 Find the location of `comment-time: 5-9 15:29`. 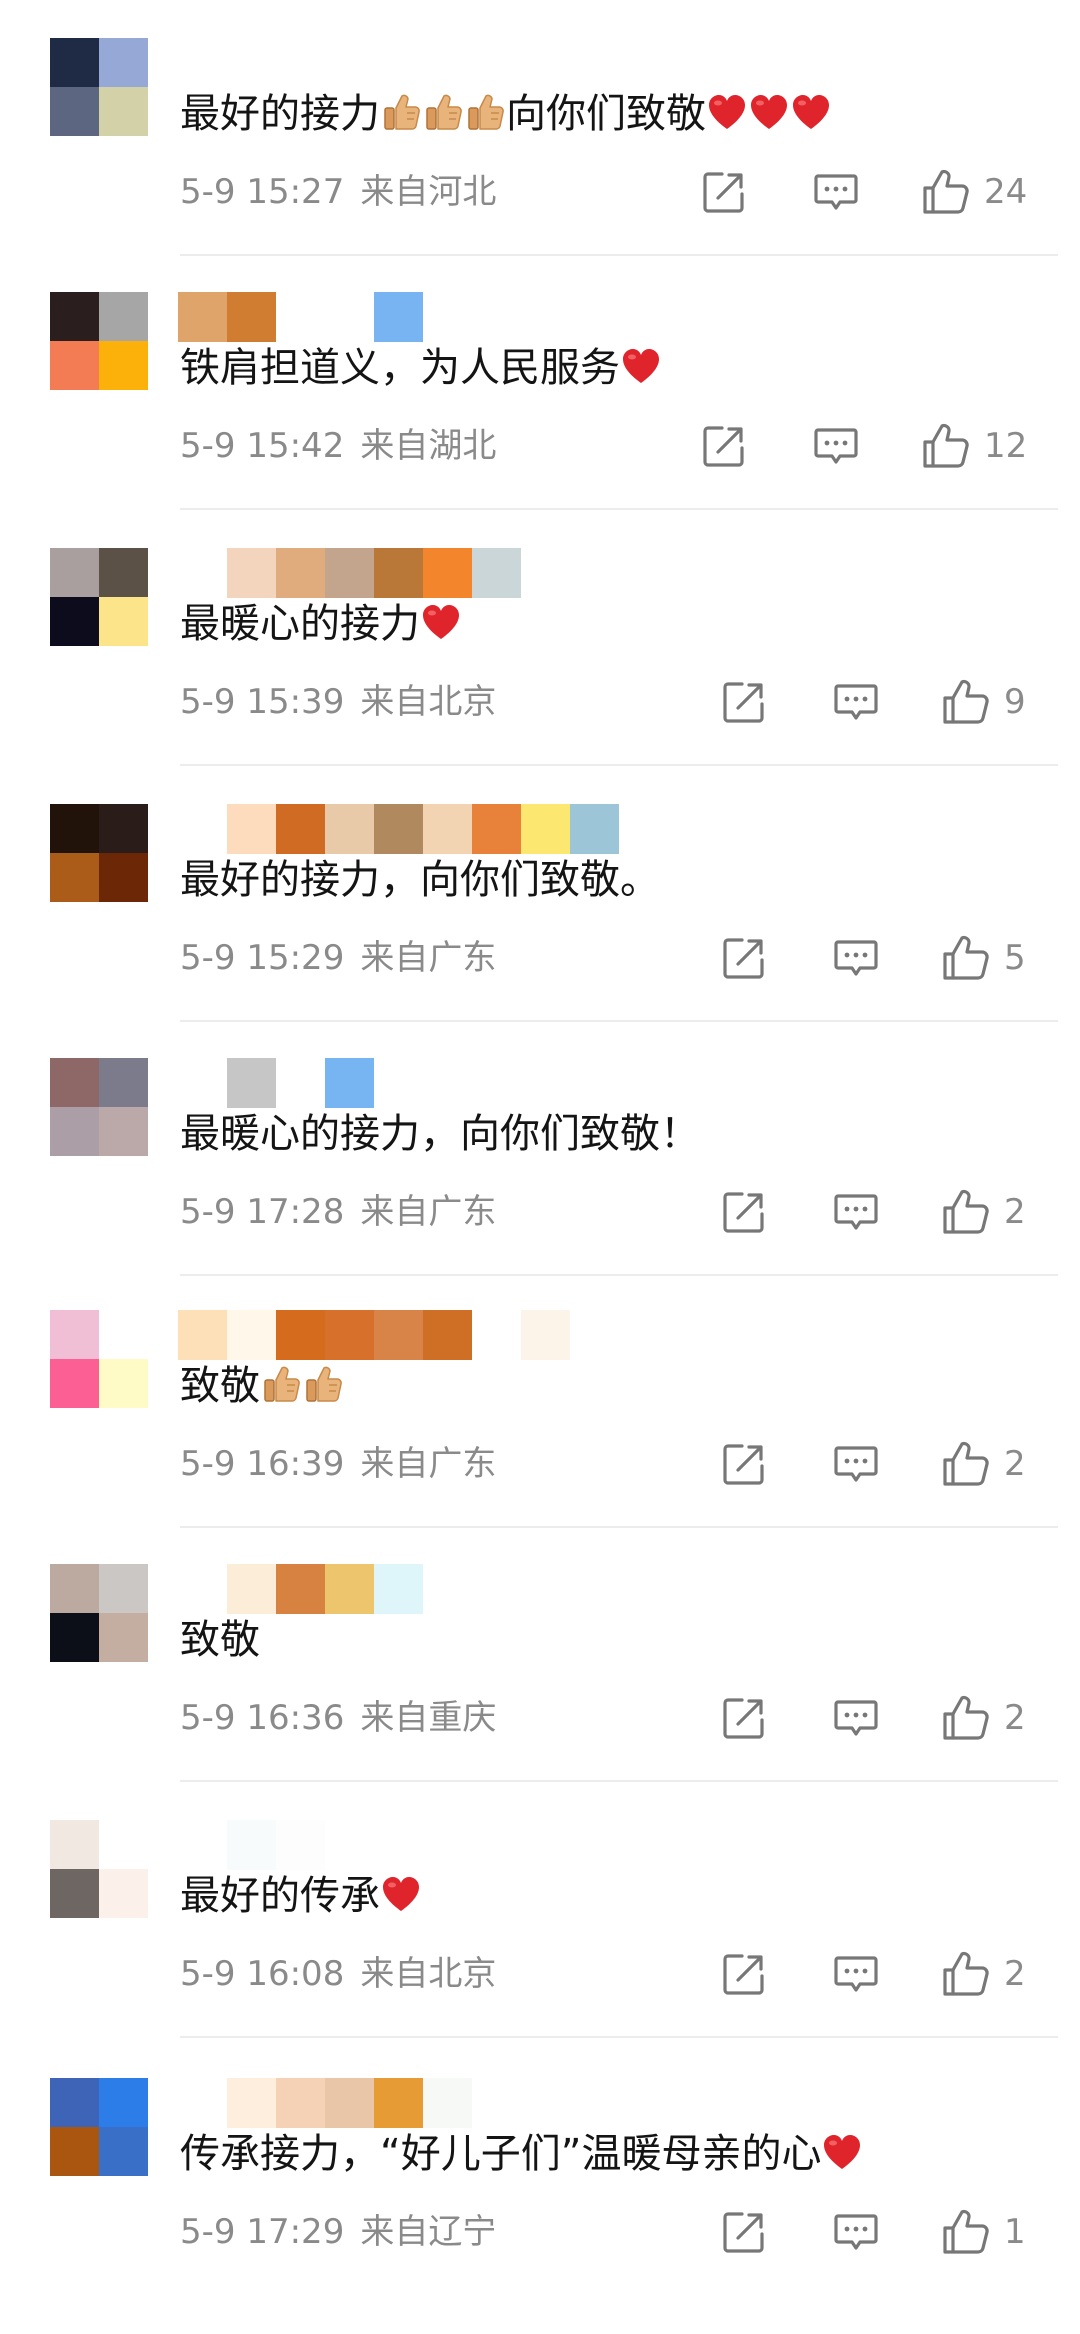

comment-time: 5-9 15:29 is located at coordinates (262, 958).